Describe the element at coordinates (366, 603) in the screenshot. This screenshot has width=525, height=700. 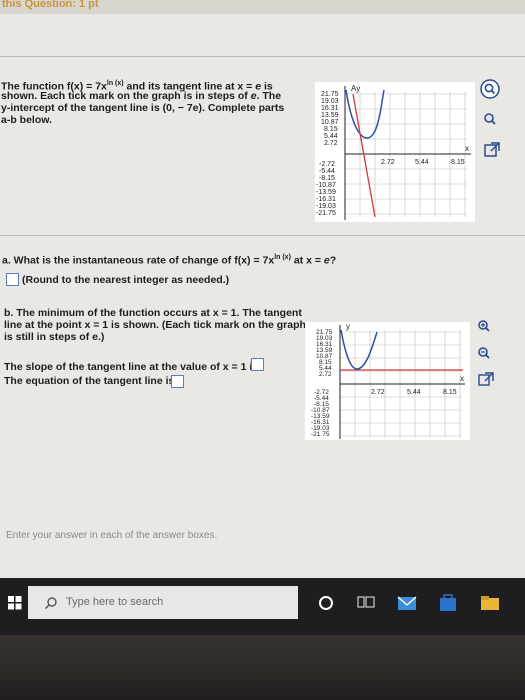
I see `task-view-icon` at that location.